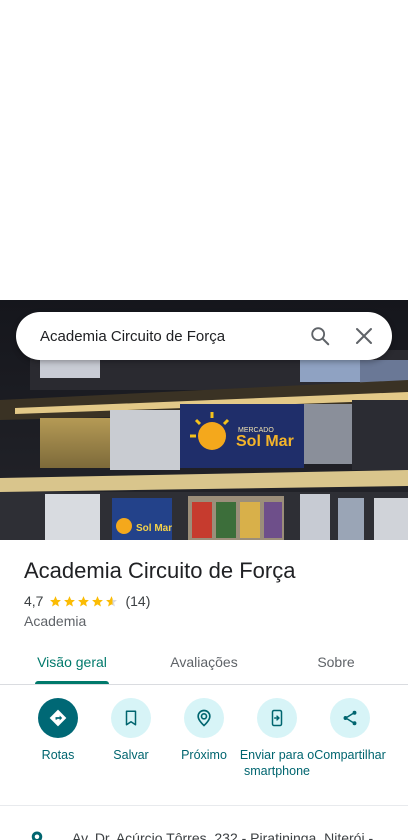 The width and height of the screenshot is (408, 840). What do you see at coordinates (55, 621) in the screenshot?
I see `place-category: Academia` at bounding box center [55, 621].